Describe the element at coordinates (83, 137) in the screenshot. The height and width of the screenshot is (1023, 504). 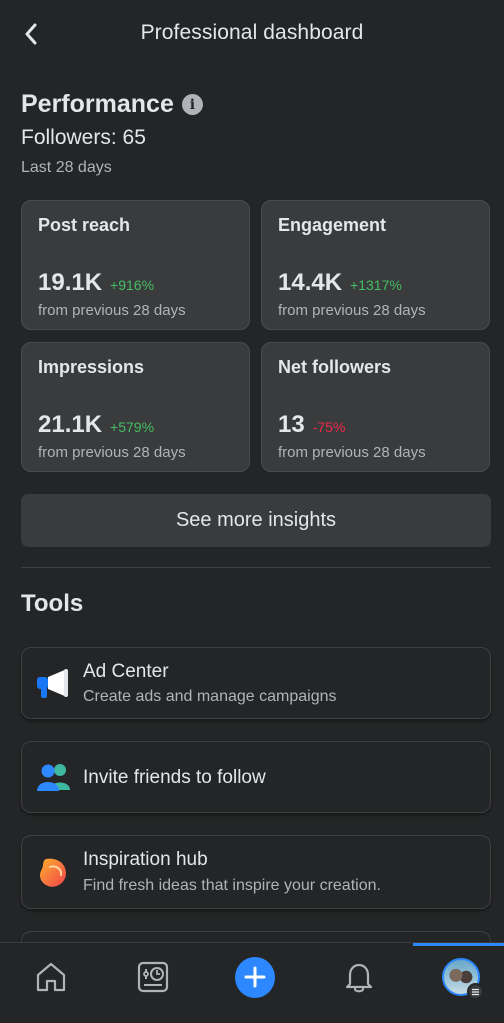
I see `followers-count: Followers: 65` at that location.